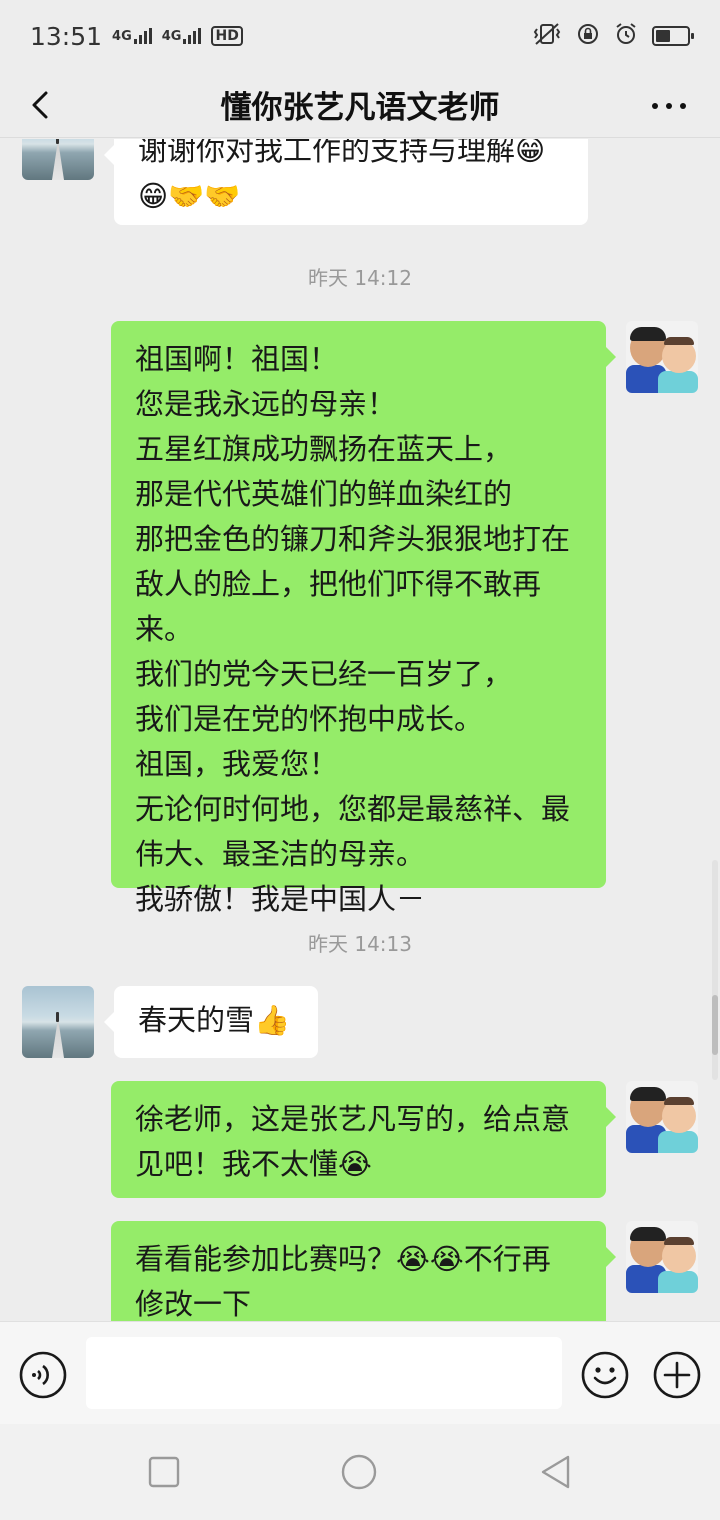  I want to click on back-triangle-icon, so click(556, 1472).